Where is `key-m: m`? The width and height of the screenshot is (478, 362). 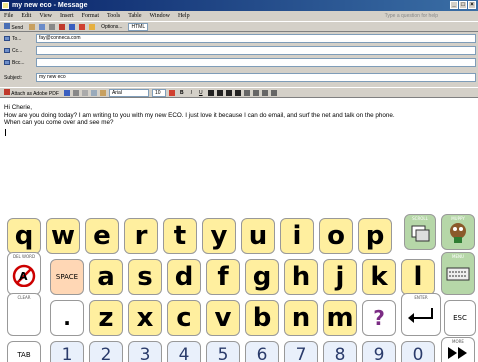 key-m: m is located at coordinates (340, 318).